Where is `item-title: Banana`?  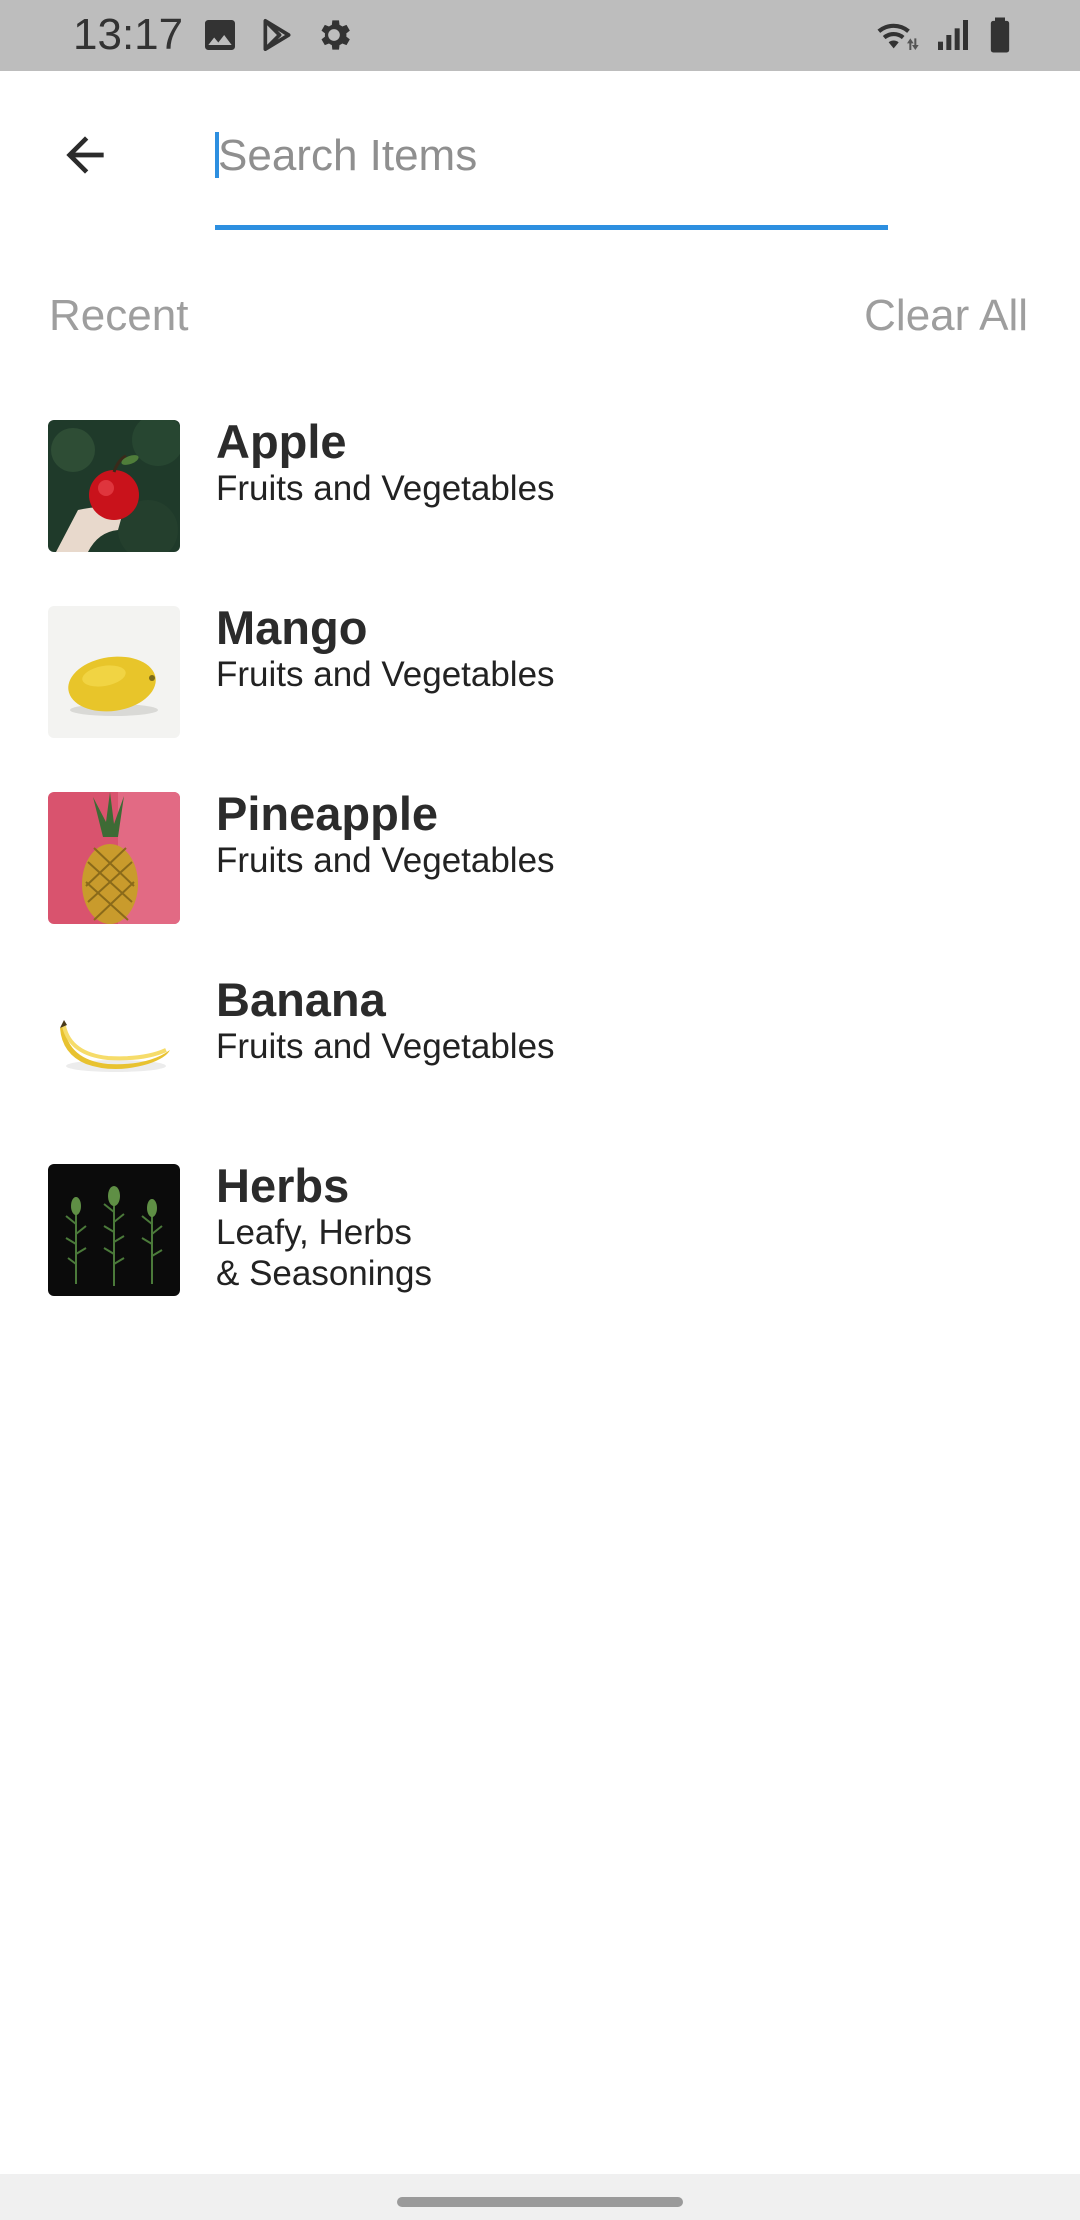
item-title: Banana is located at coordinates (301, 999).